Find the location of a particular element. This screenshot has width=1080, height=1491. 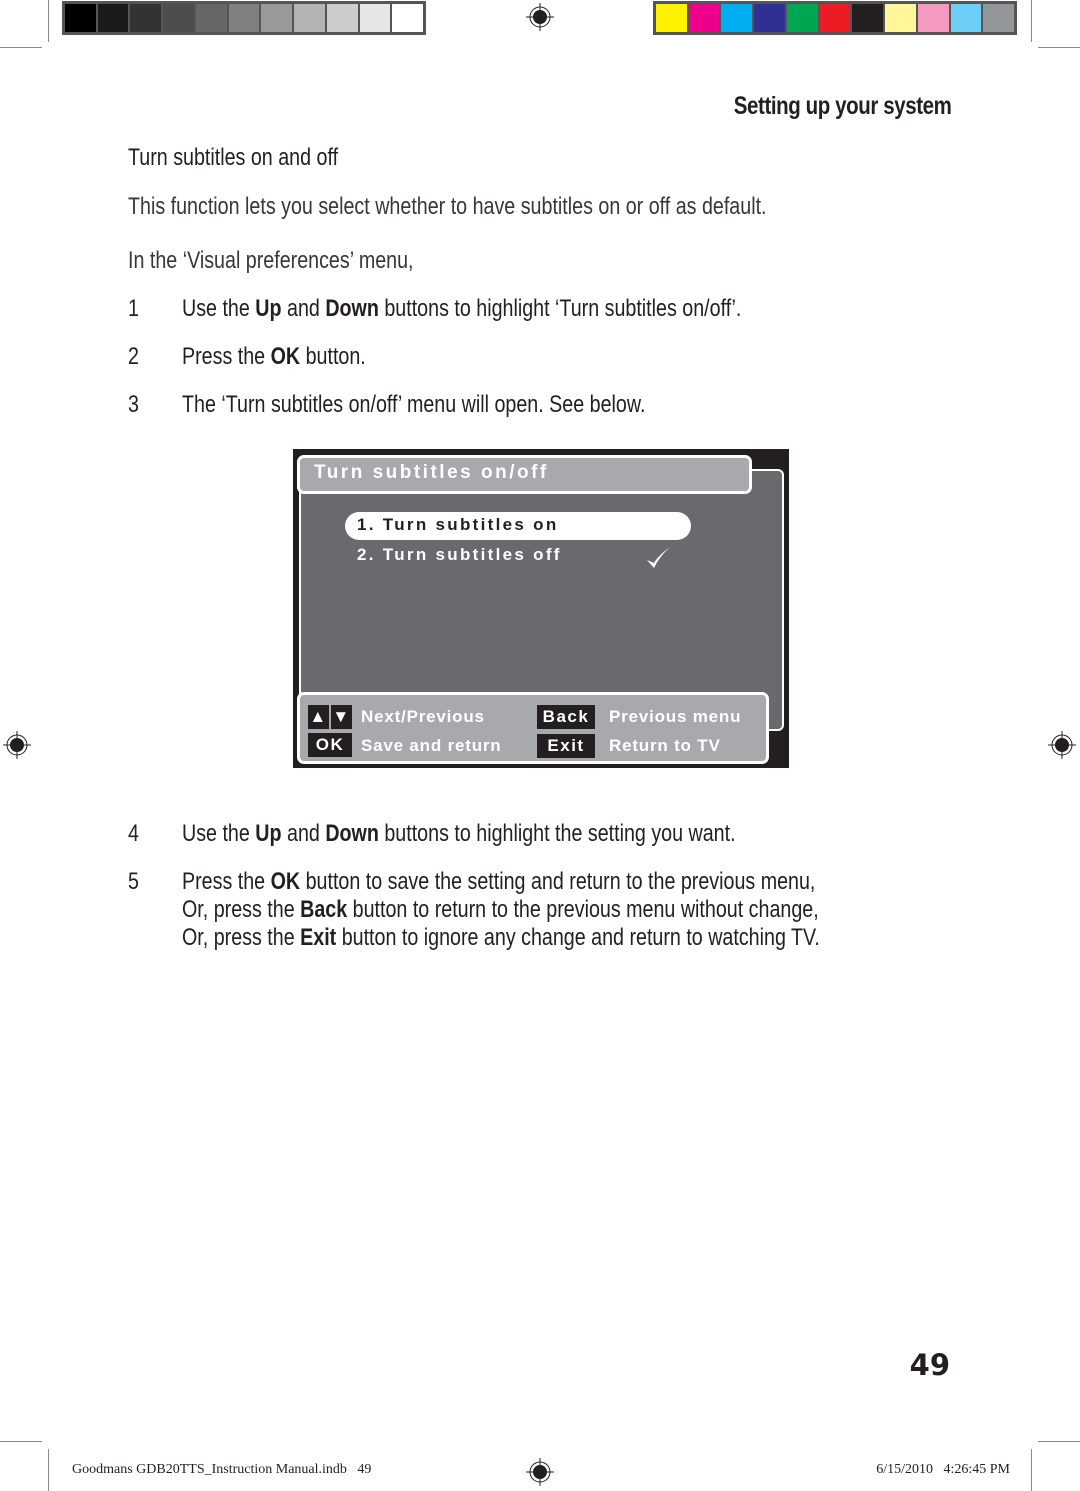

section-header: Setting up your system is located at coordinates (842, 106).